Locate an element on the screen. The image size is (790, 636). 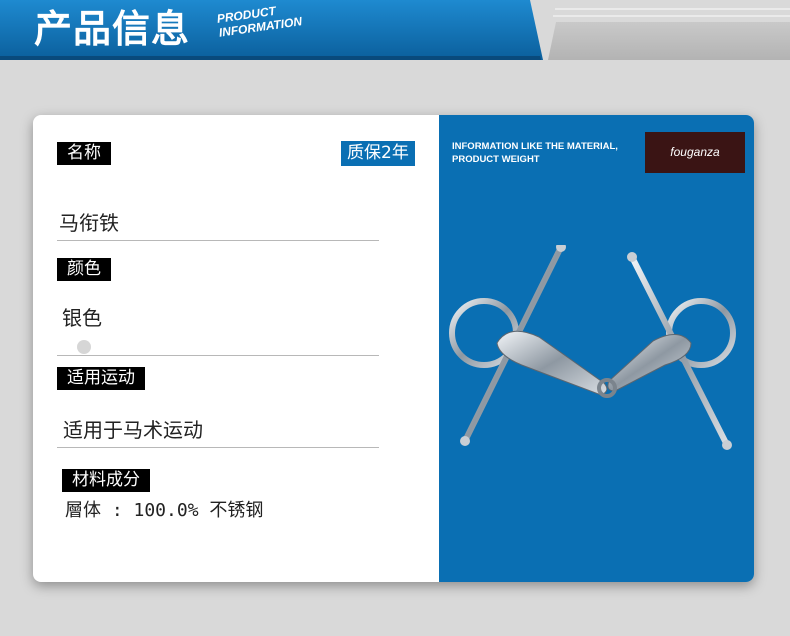
color-swatch is located at coordinates (84, 347).